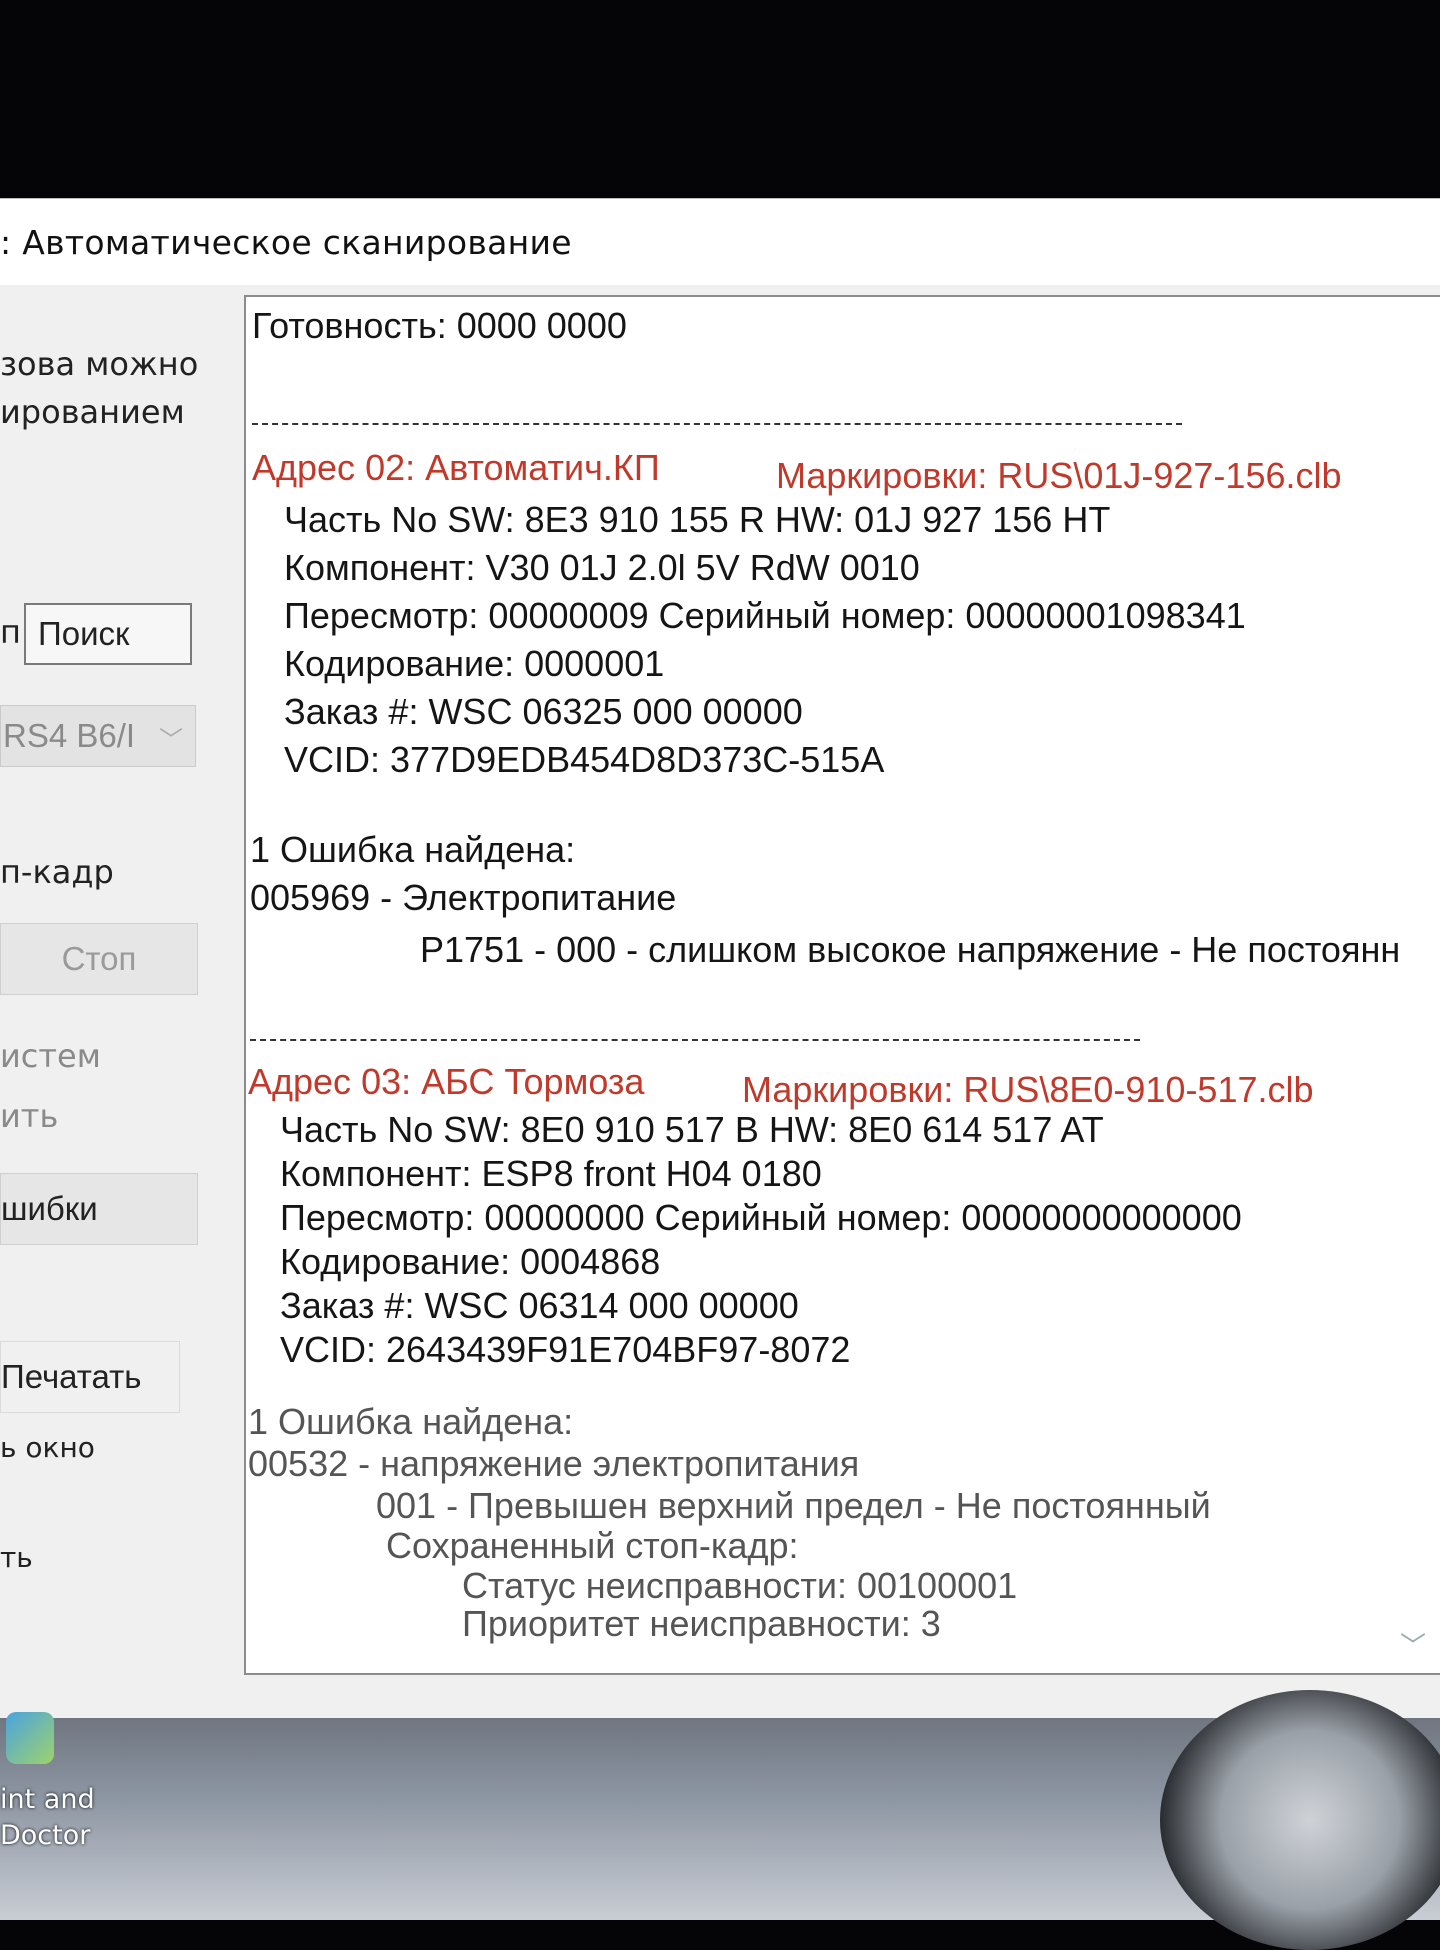  I want to click on errors-button: шибки, so click(99, 1209).